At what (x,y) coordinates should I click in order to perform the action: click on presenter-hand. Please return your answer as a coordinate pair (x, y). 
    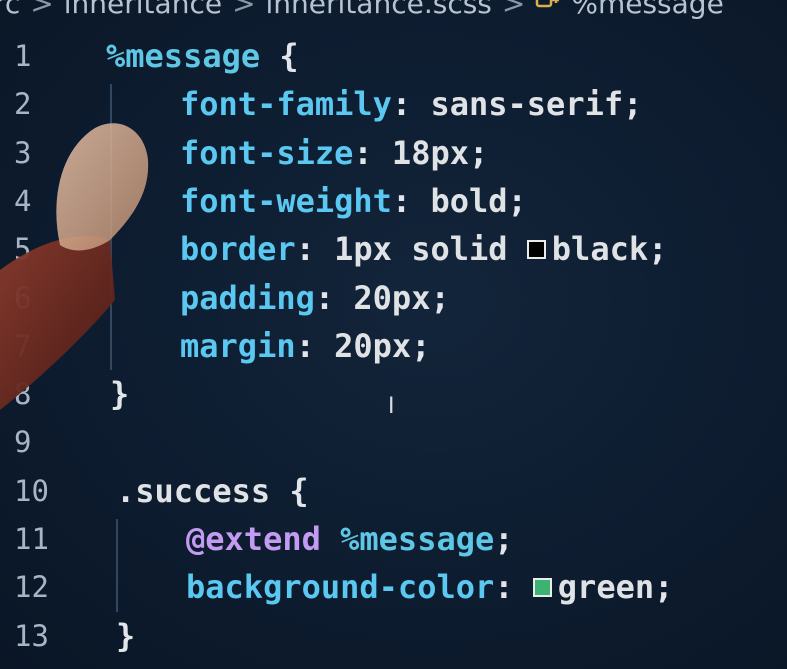
    Looking at the image, I should click on (74, 266).